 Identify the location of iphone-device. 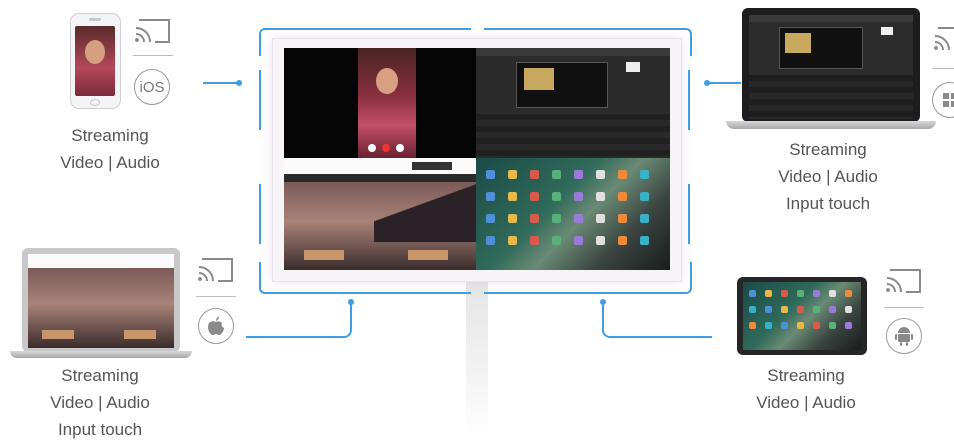
(95, 61).